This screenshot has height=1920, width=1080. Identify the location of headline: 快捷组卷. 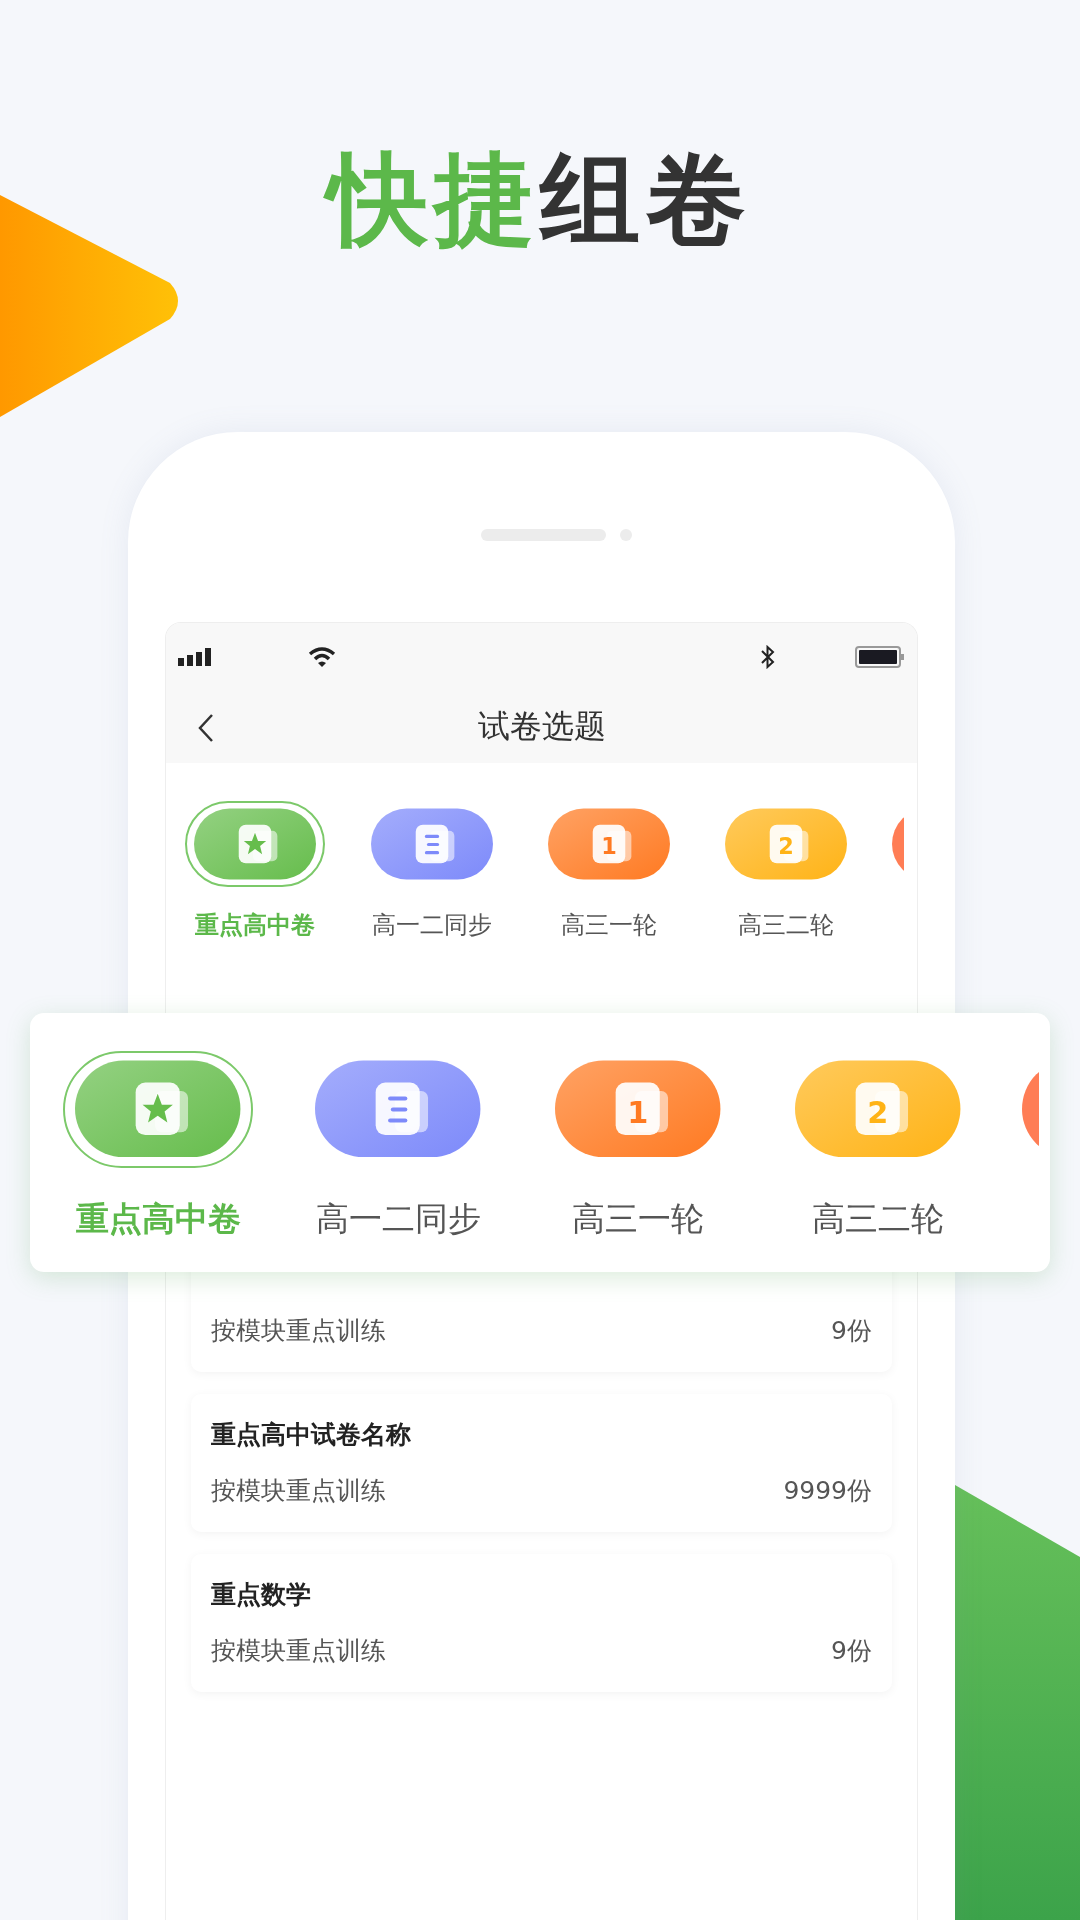
(540, 127).